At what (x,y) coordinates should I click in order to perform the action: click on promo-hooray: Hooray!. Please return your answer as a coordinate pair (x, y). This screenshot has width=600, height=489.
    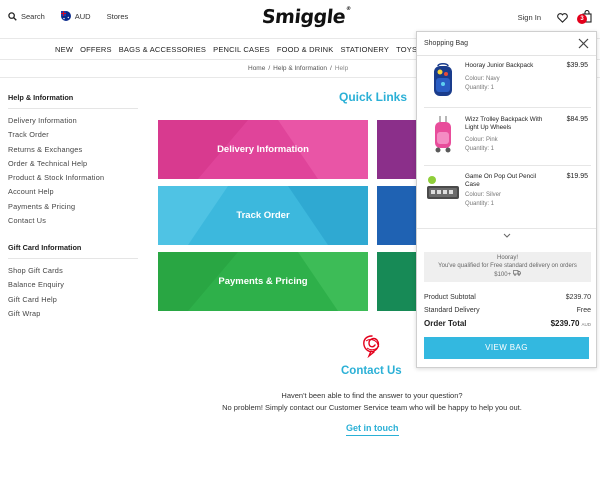
    Looking at the image, I should click on (507, 258).